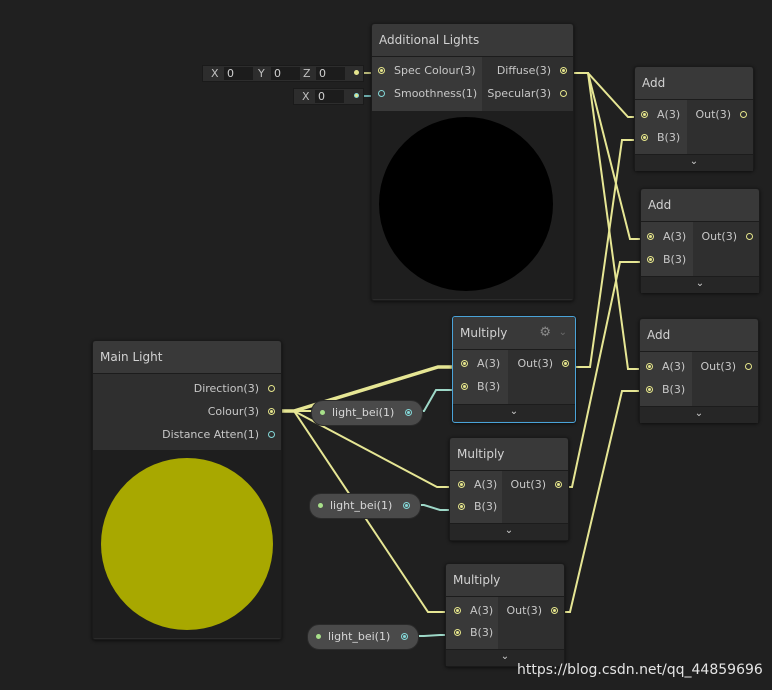  I want to click on add-node-1: Add A(3) B(3) Out(3) ⌄, so click(694, 118).